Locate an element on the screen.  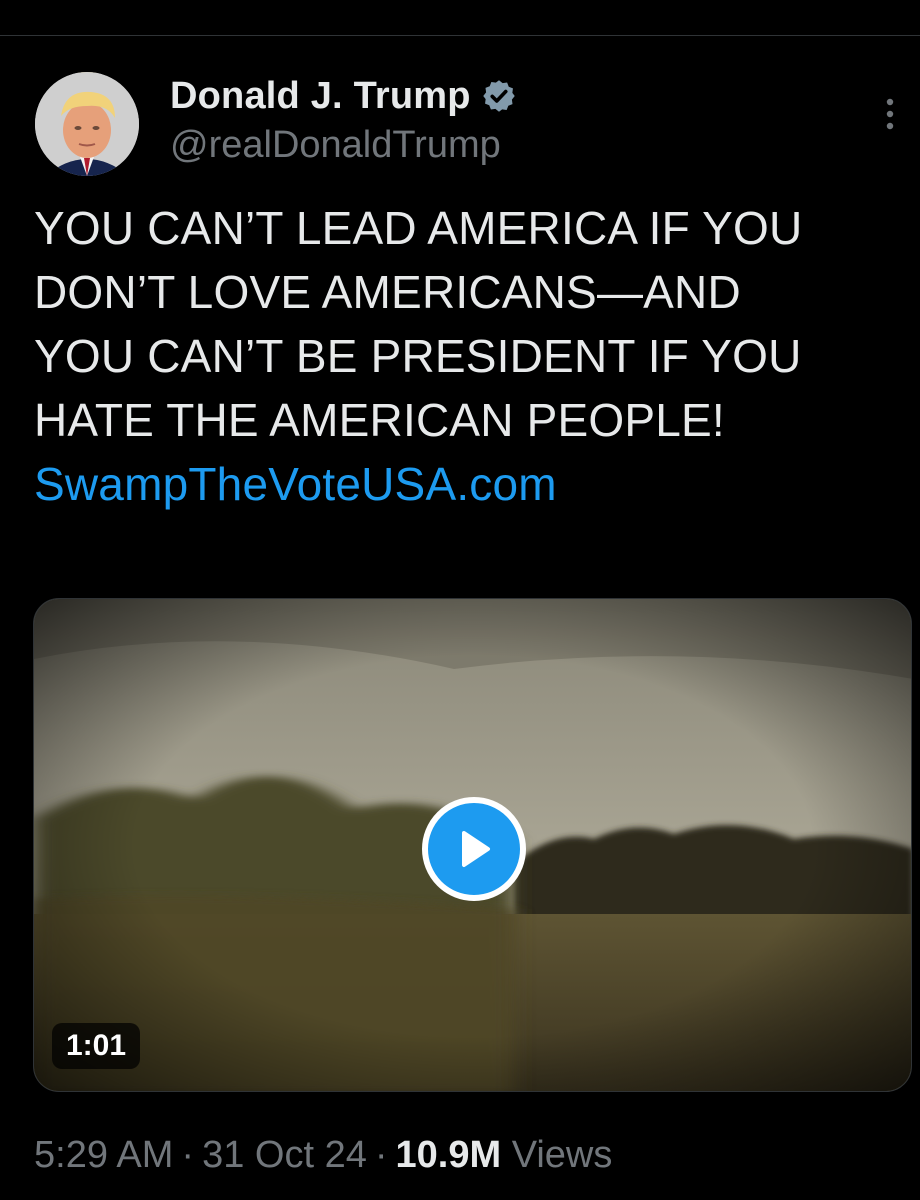
tweet-meta: 5:29 AM · 31 Oct 24 · 10.9M Views is located at coordinates (323, 1155).